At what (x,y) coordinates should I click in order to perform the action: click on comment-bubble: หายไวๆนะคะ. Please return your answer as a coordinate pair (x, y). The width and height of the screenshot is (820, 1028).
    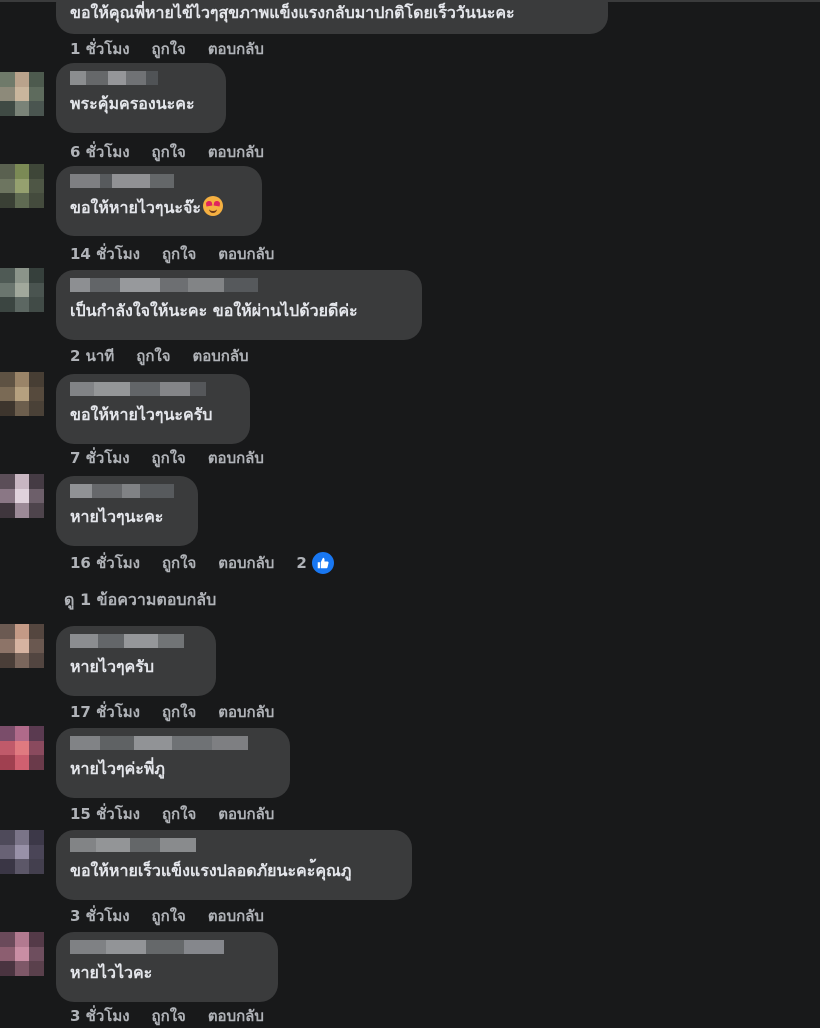
    Looking at the image, I should click on (127, 511).